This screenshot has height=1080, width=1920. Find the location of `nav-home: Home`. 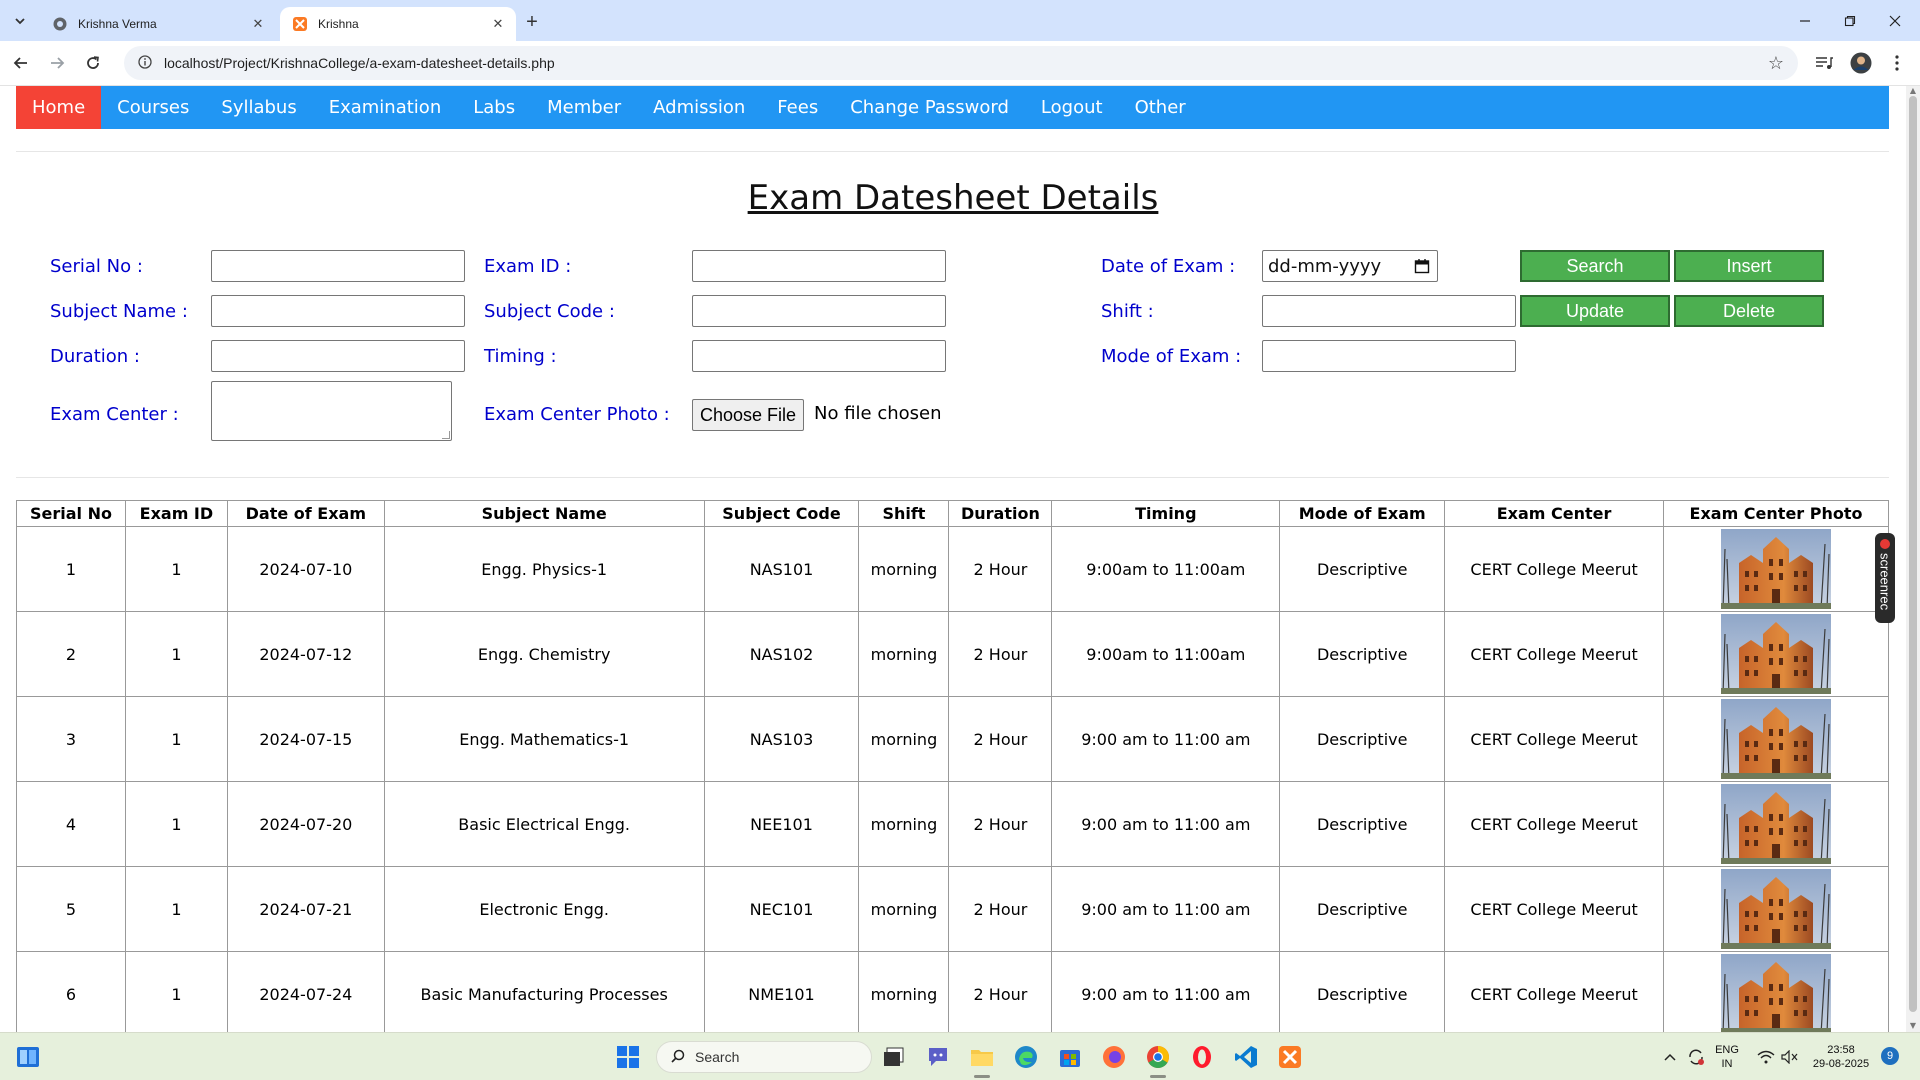

nav-home: Home is located at coordinates (59, 107).